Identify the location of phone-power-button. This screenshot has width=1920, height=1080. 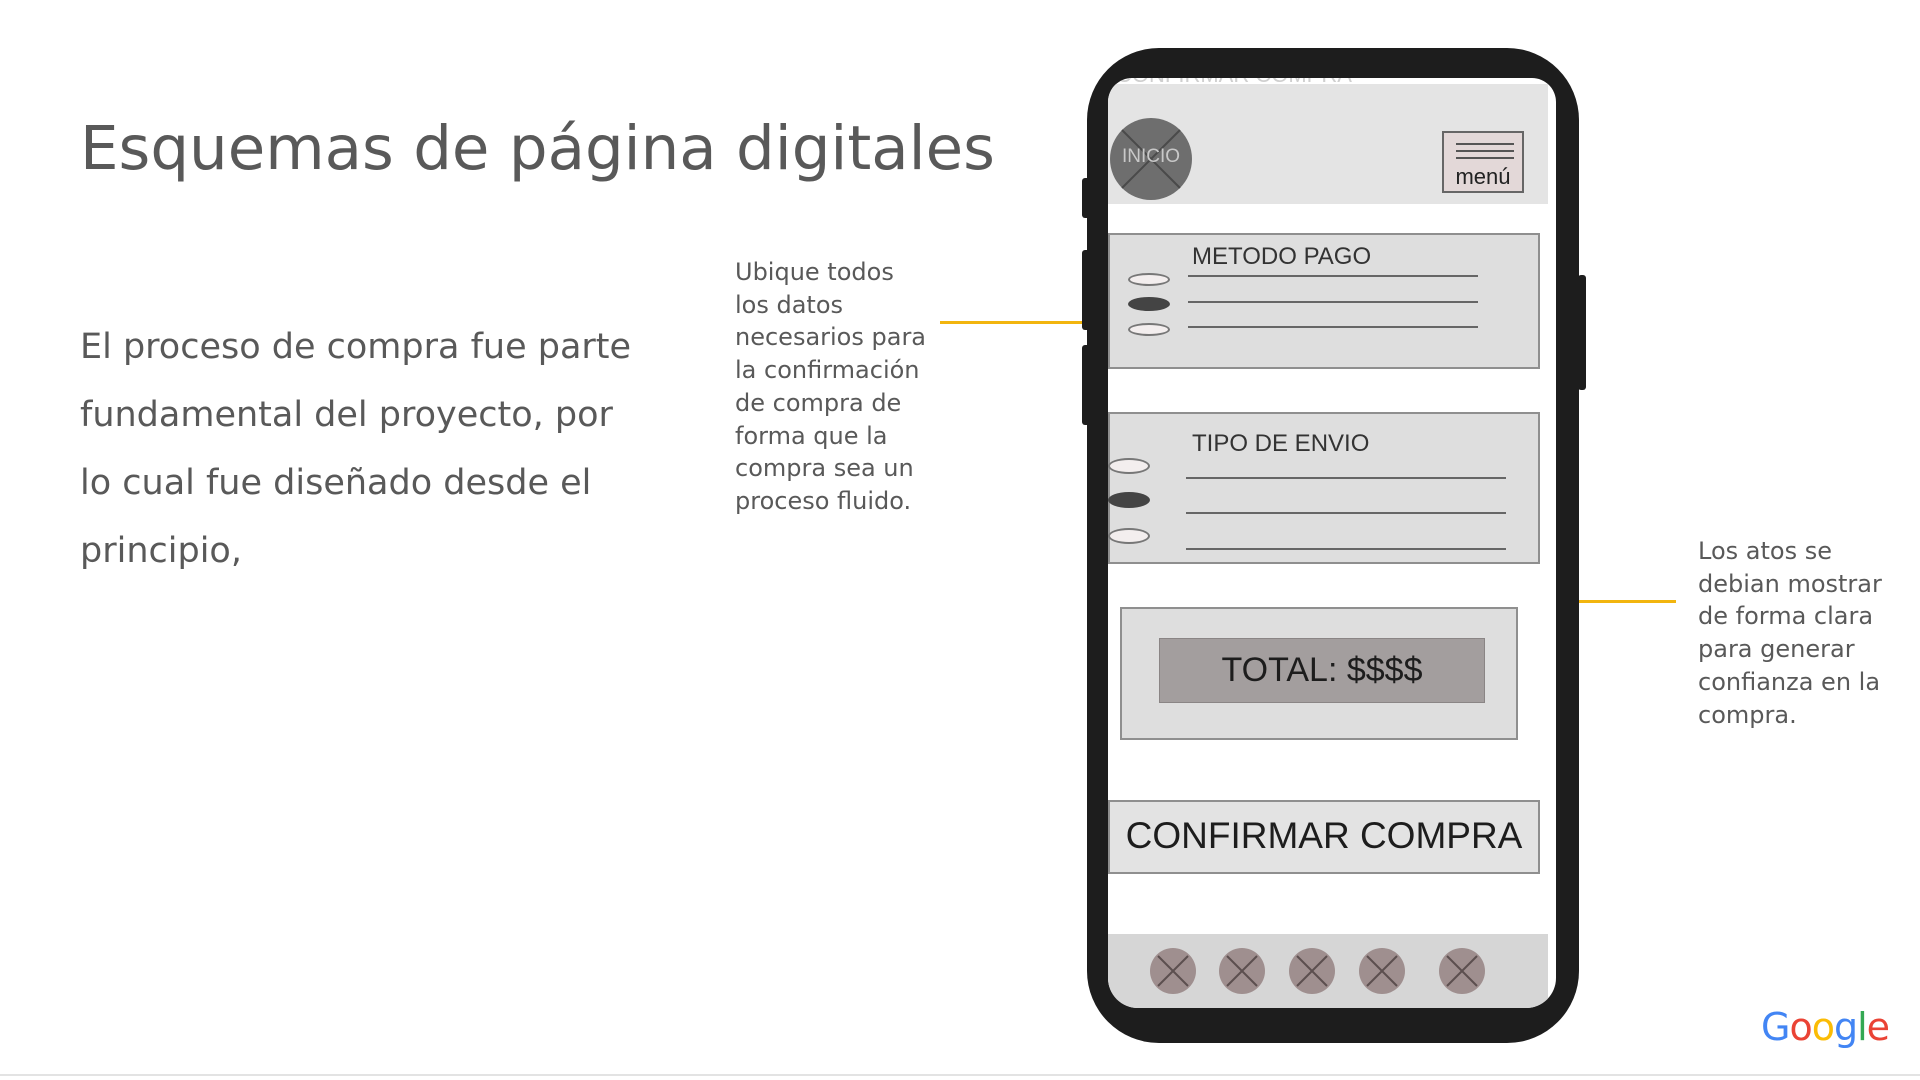
(1582, 332).